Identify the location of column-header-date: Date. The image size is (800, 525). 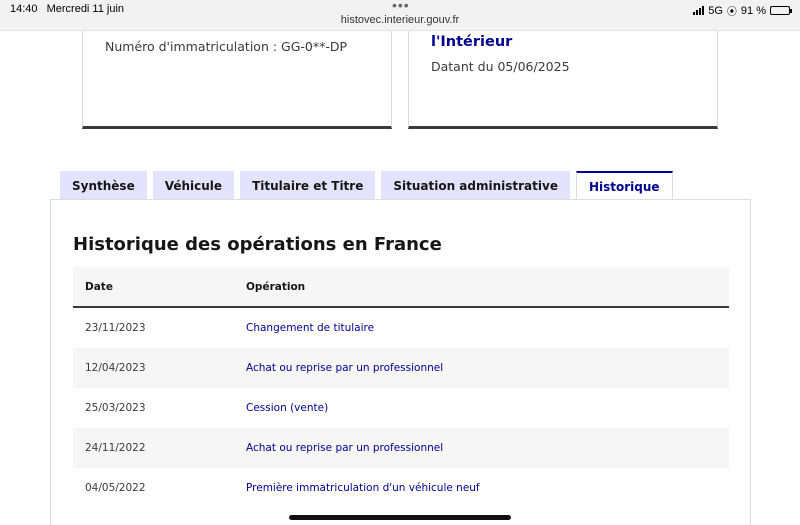
(99, 286).